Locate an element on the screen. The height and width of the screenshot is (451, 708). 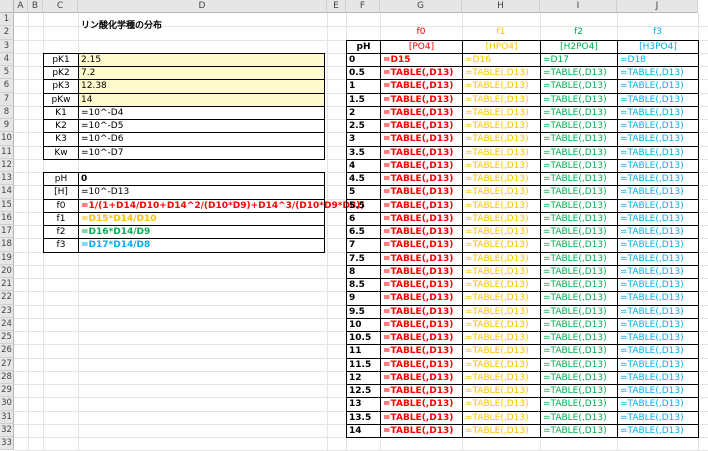
row-header-6: 6 is located at coordinates (7, 86).